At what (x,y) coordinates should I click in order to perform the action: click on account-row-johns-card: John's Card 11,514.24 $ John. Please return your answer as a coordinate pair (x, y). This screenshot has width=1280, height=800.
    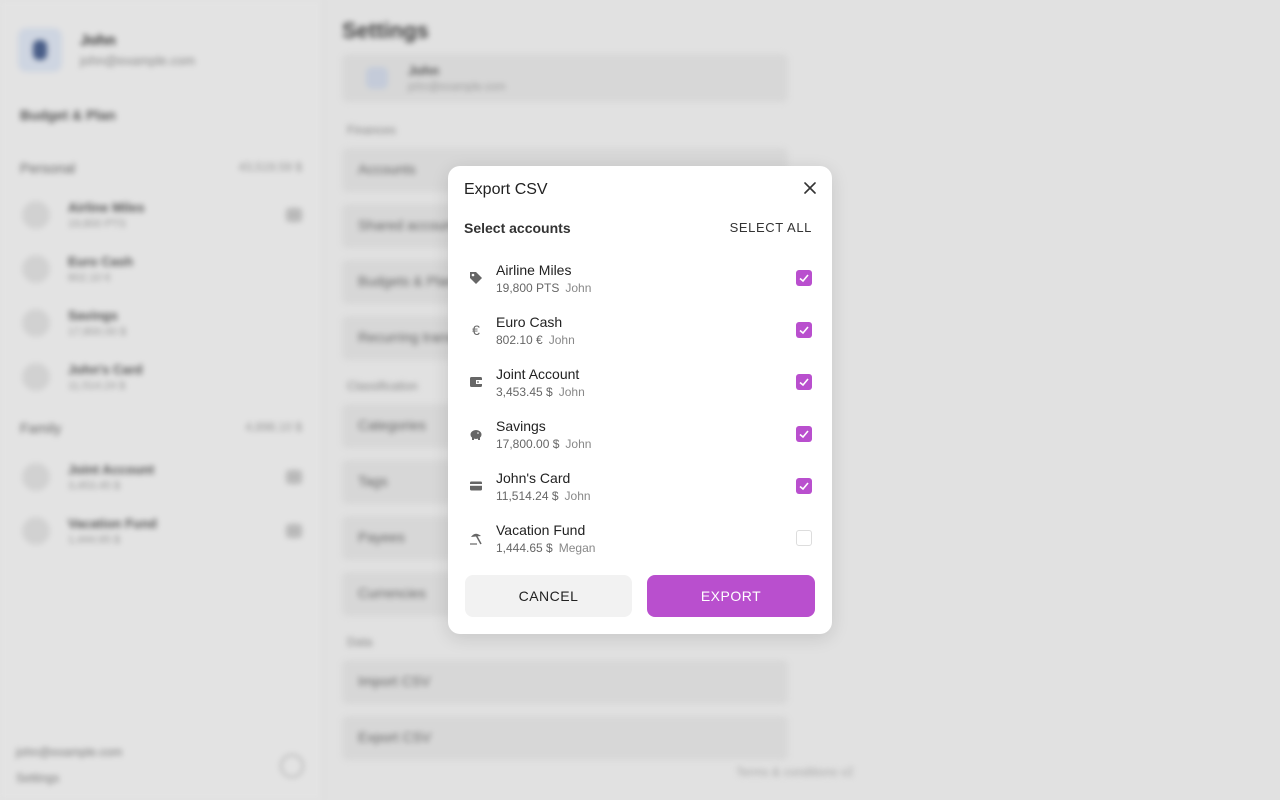
    Looking at the image, I should click on (640, 486).